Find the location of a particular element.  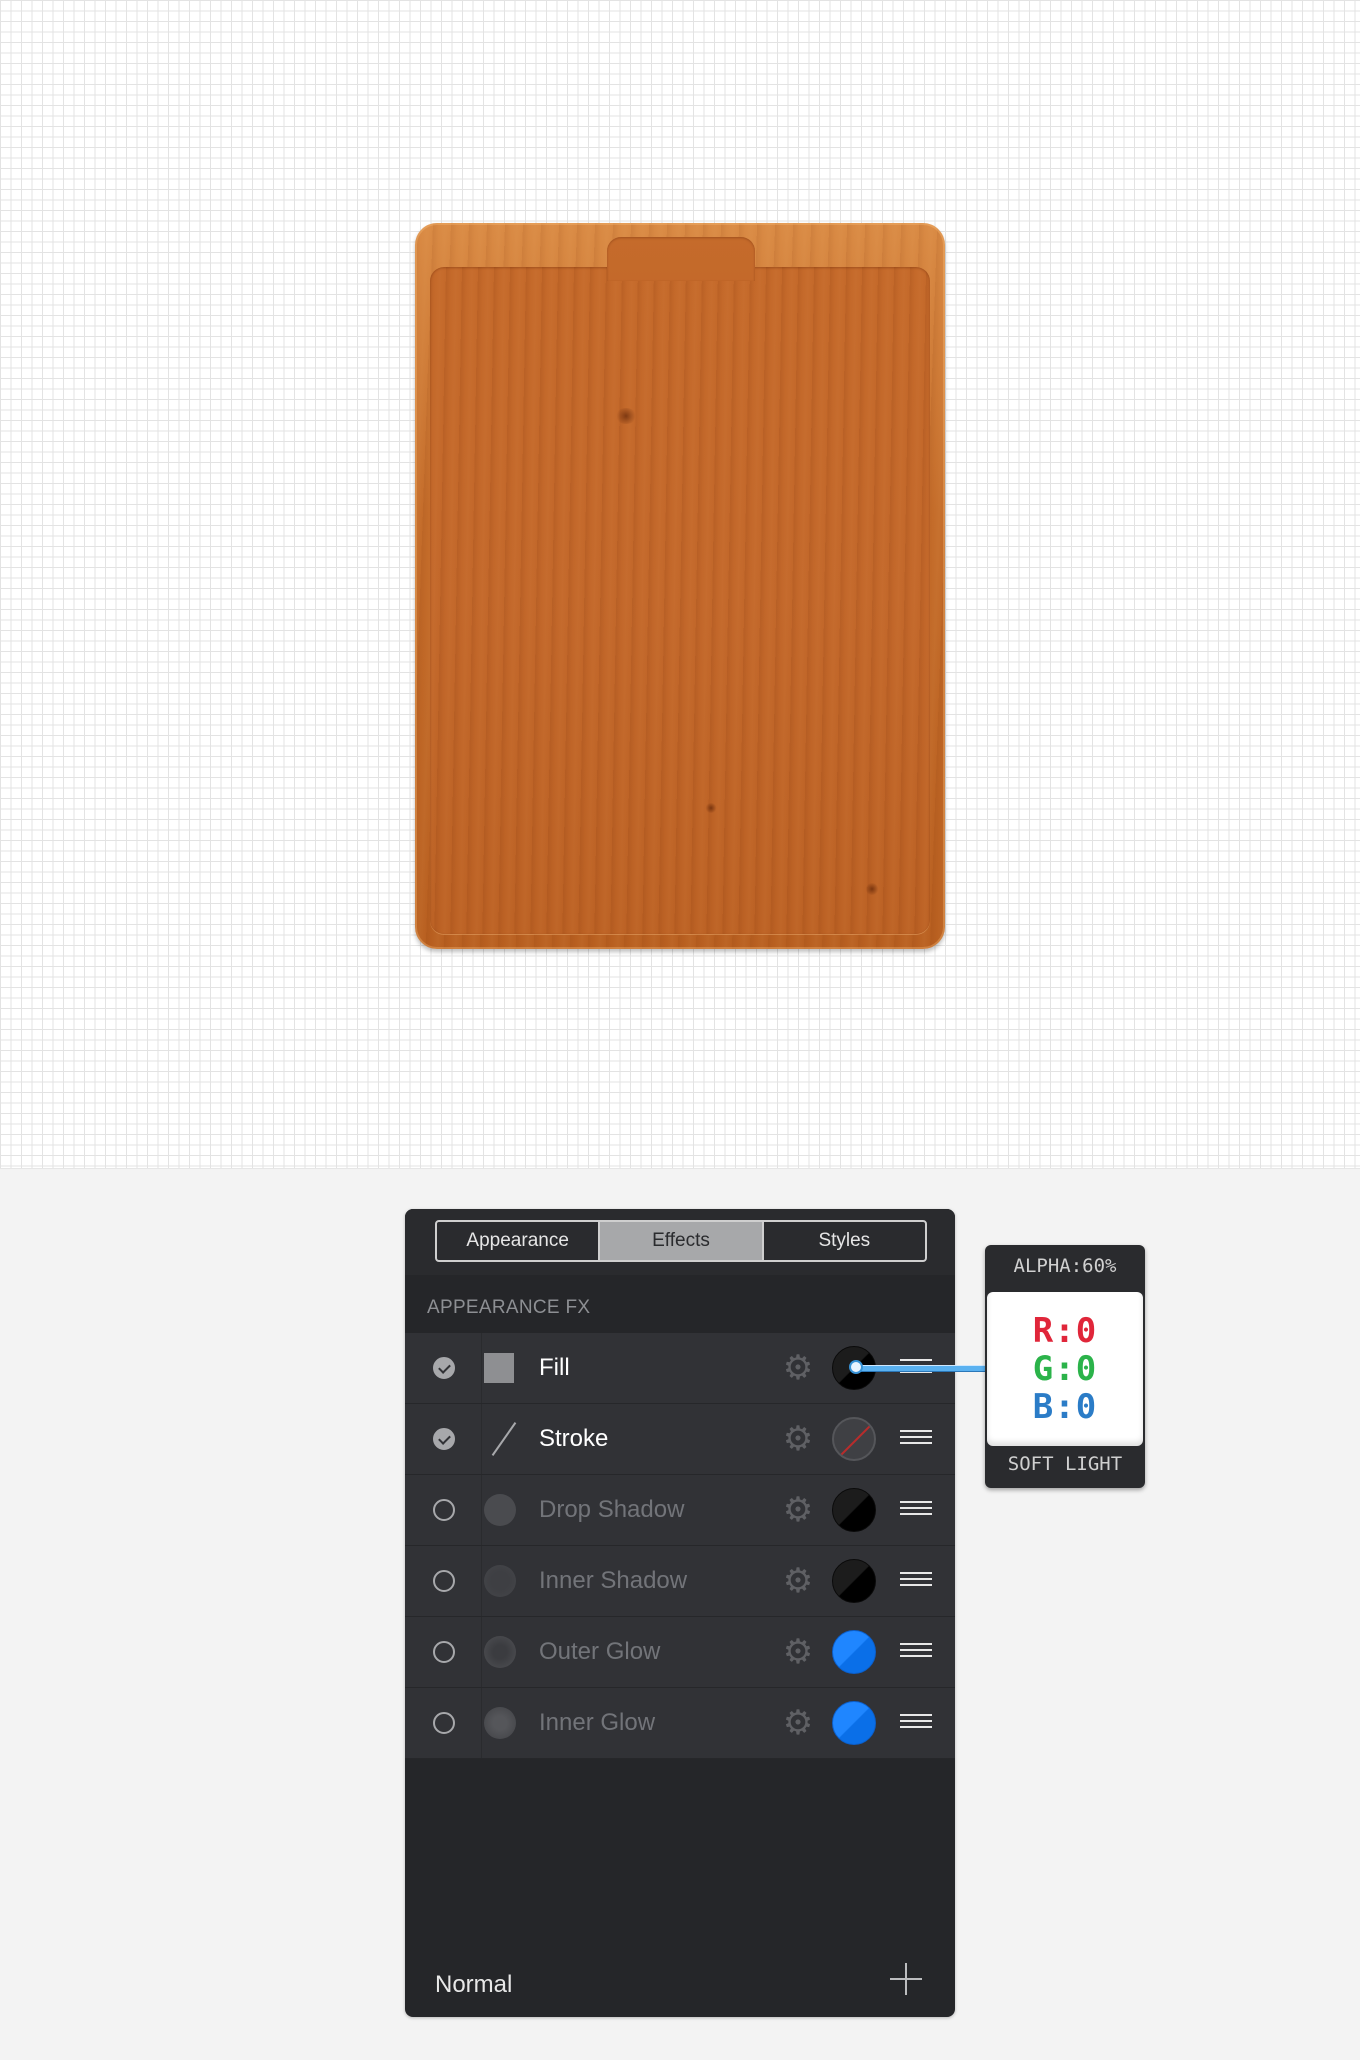

clipboard-tab-shape is located at coordinates (681, 259).